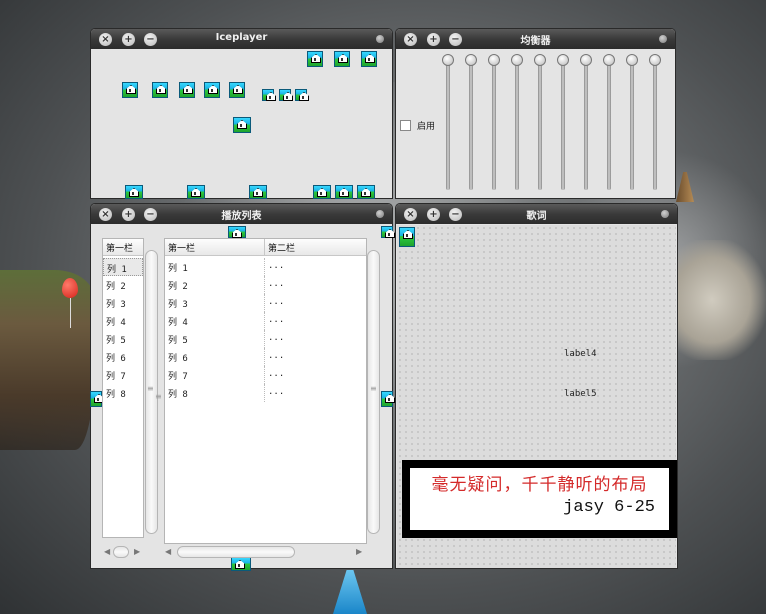 This screenshot has width=766, height=614. What do you see at coordinates (405, 125) in the screenshot?
I see `equalizer-enable-checkbox` at bounding box center [405, 125].